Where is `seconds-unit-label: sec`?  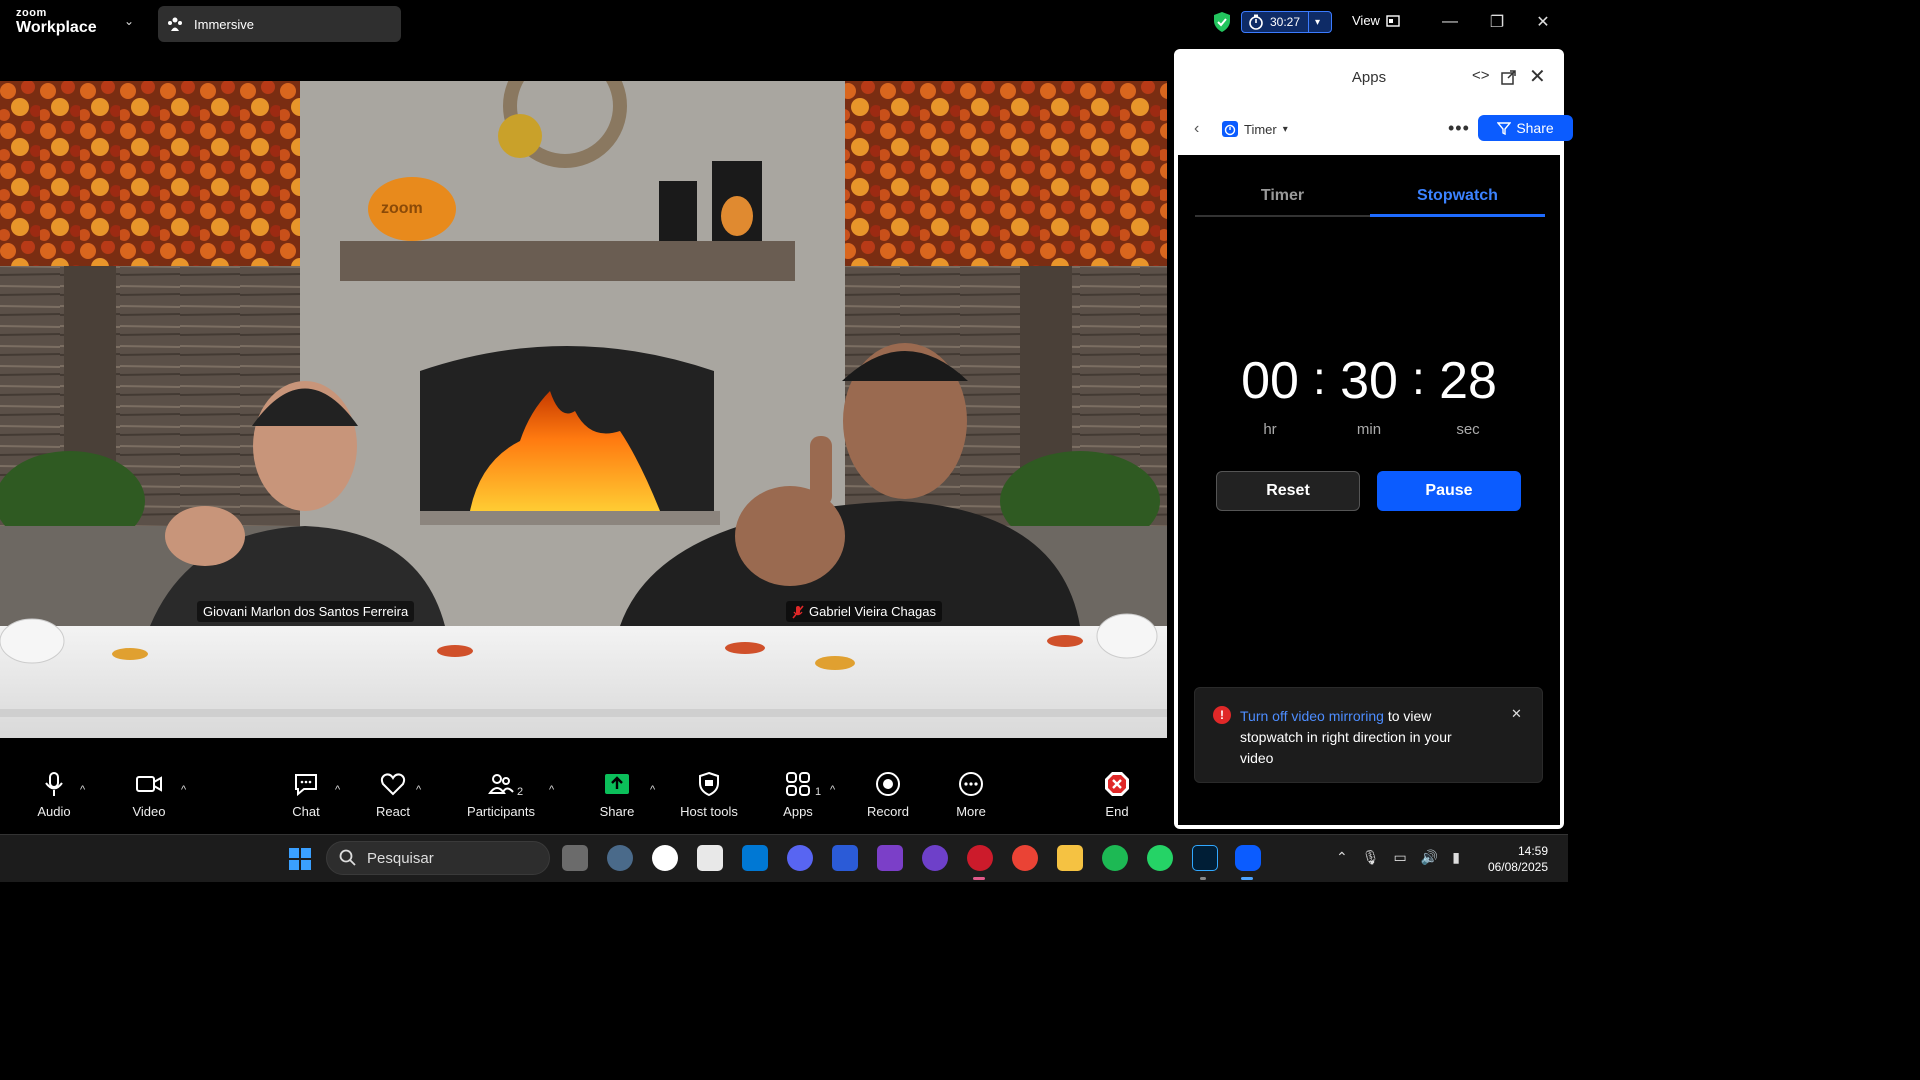 seconds-unit-label: sec is located at coordinates (1468, 429).